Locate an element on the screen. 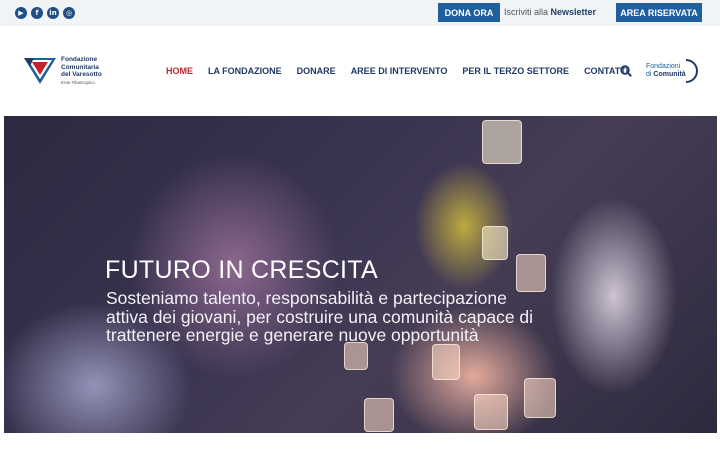 The height and width of the screenshot is (450, 720). newsletter-prefix: Iscriviti alla is located at coordinates (527, 12).